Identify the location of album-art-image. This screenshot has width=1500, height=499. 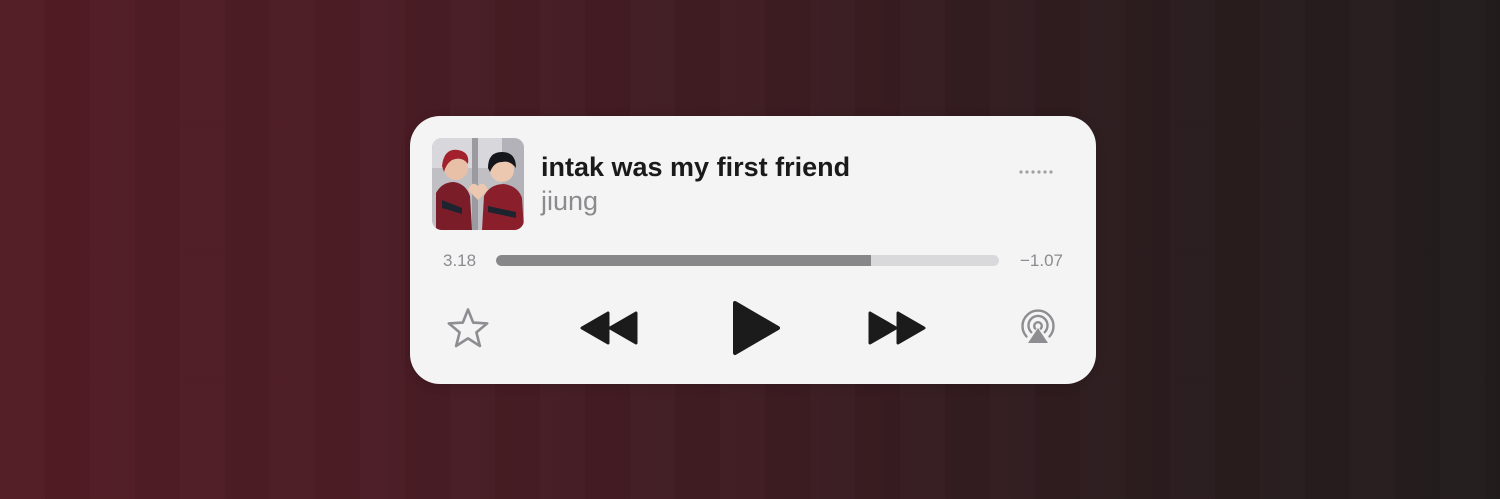
(478, 184).